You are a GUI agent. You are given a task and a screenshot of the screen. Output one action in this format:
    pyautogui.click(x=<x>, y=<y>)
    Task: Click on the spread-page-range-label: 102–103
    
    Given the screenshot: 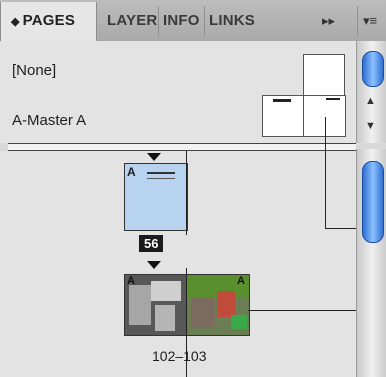 What is the action you would take?
    pyautogui.click(x=179, y=356)
    